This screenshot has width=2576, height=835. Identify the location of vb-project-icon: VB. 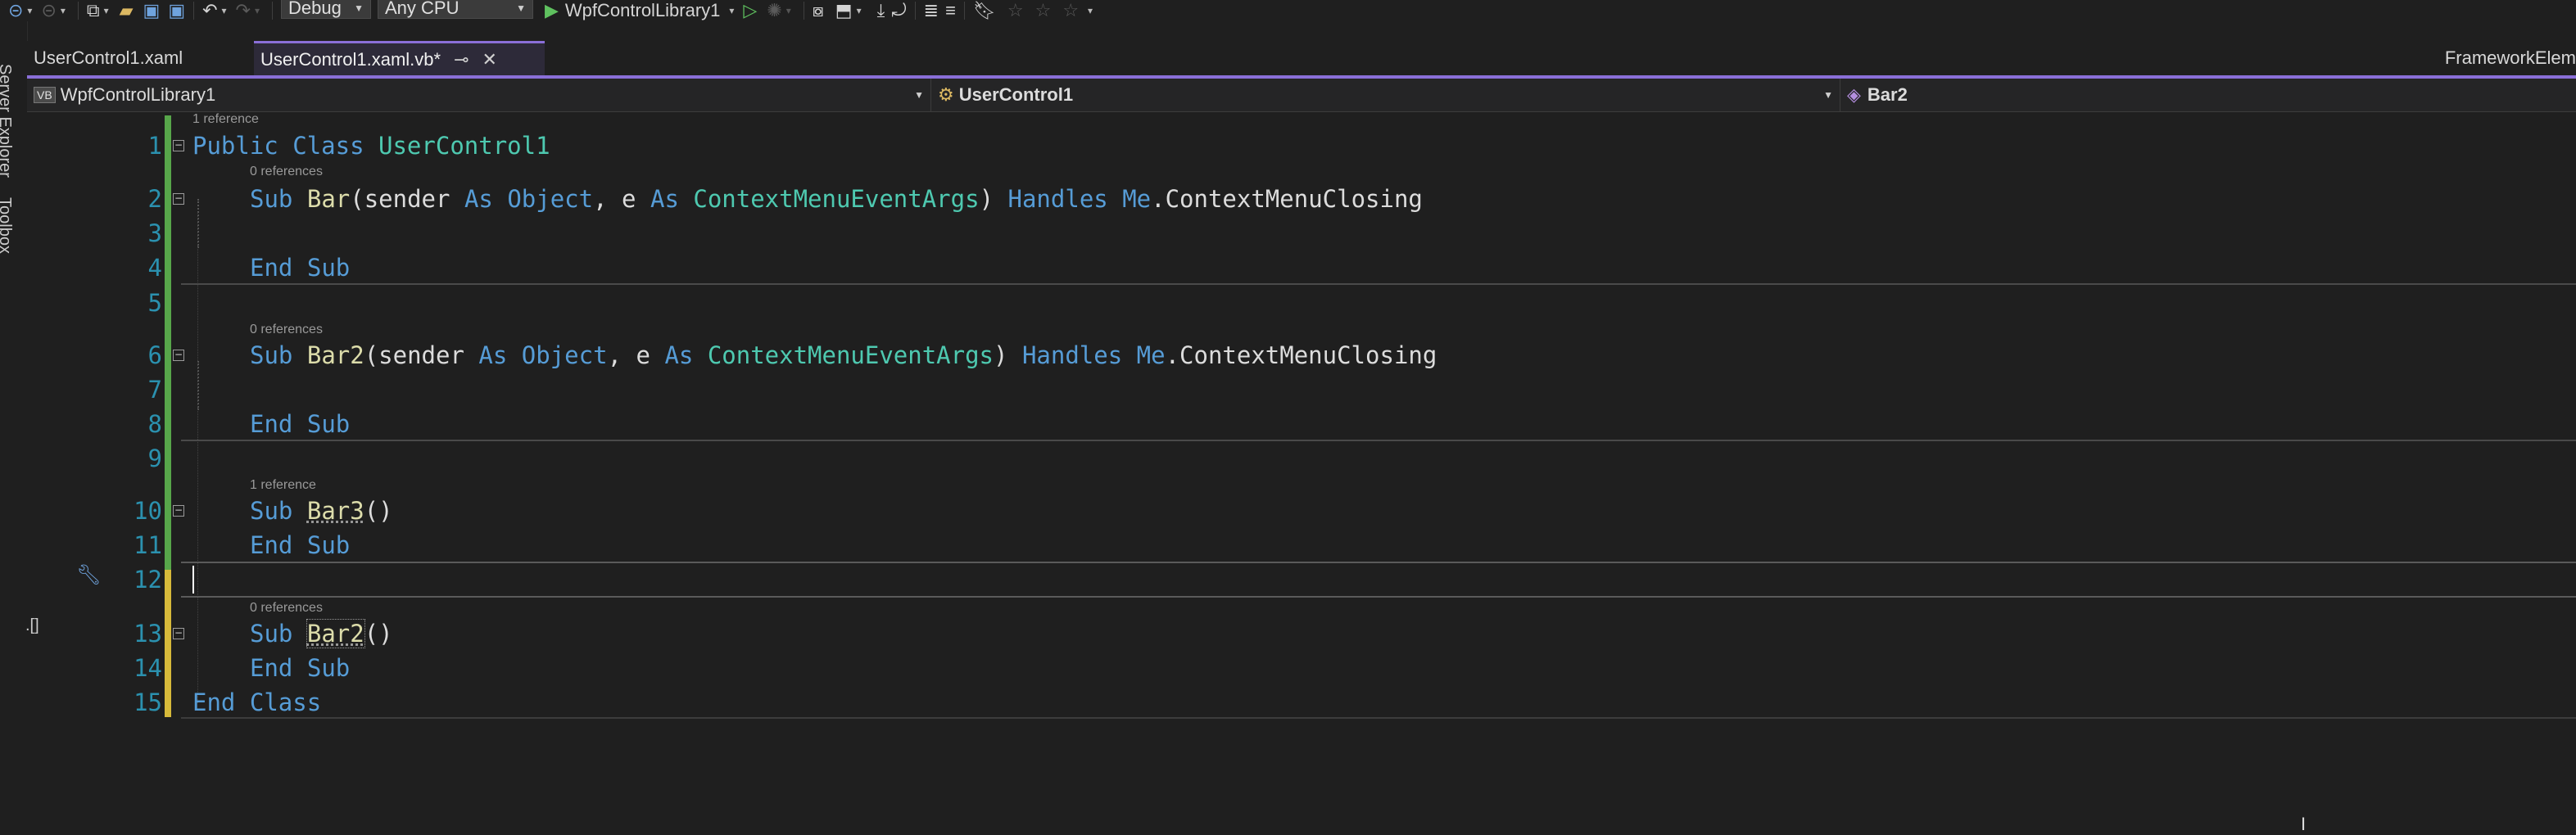
(45, 95).